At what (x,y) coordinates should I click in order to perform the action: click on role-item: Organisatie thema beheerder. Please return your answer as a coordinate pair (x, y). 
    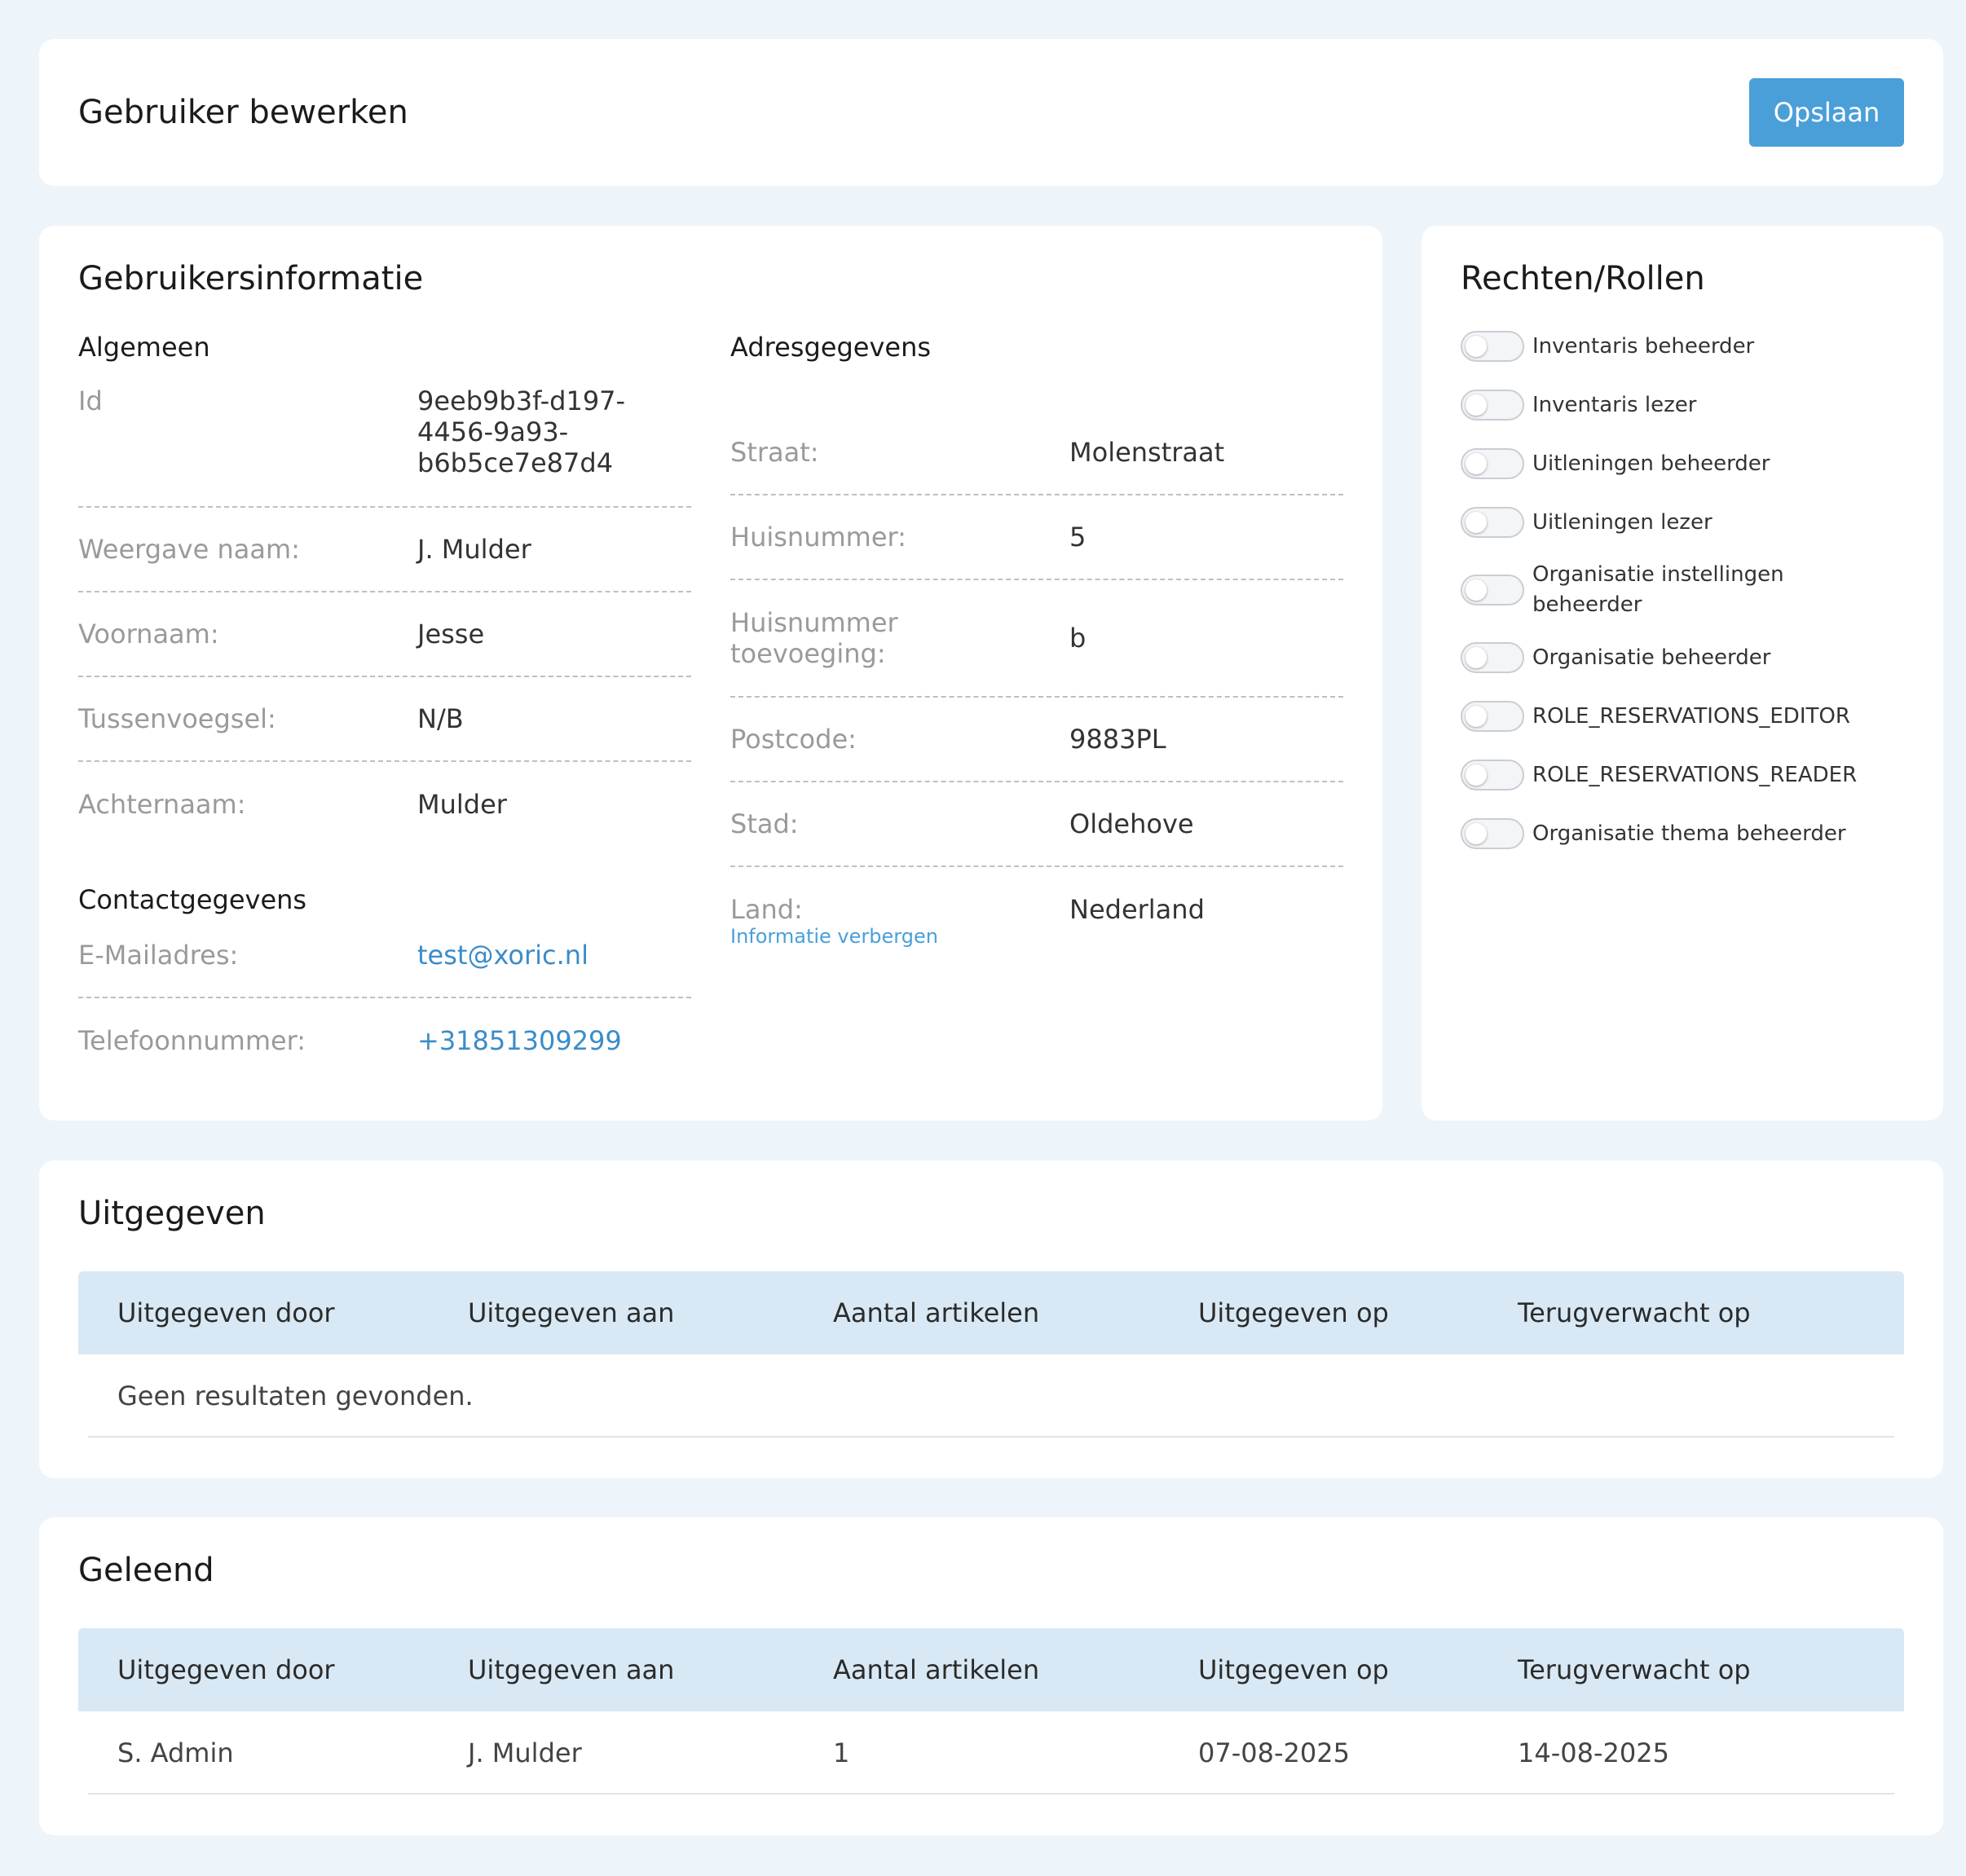
    Looking at the image, I should click on (1689, 833).